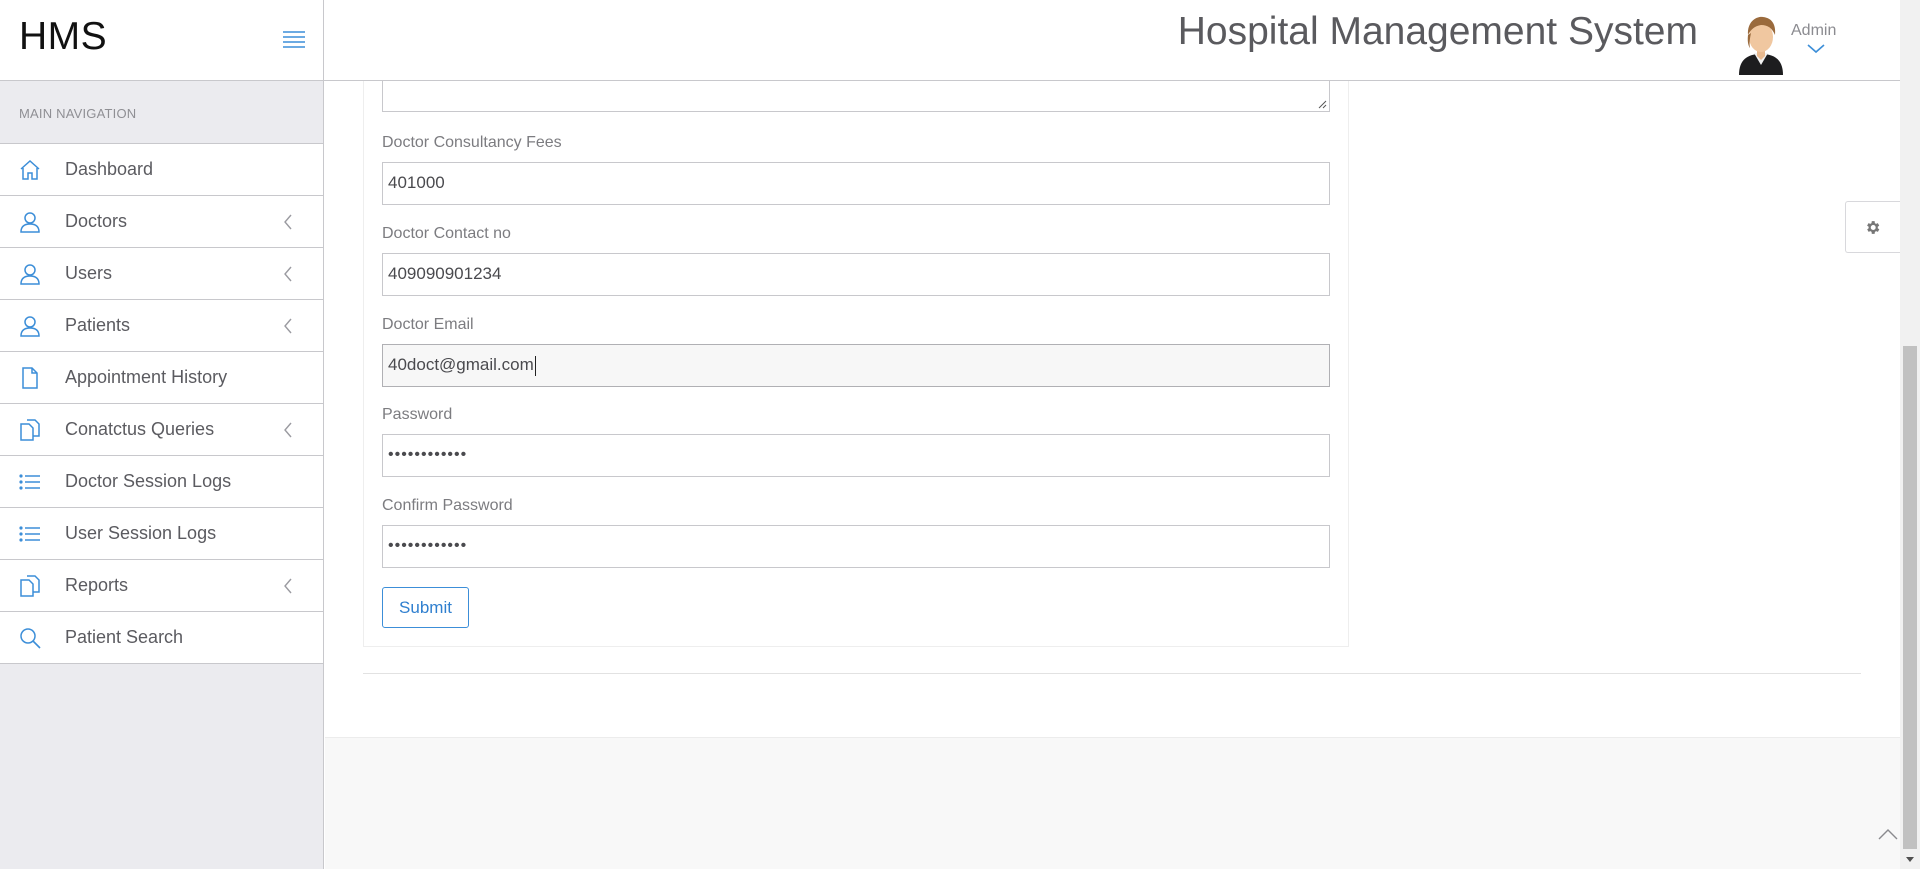 The height and width of the screenshot is (869, 1920). What do you see at coordinates (162, 40) in the screenshot?
I see `brand-area: HMS` at bounding box center [162, 40].